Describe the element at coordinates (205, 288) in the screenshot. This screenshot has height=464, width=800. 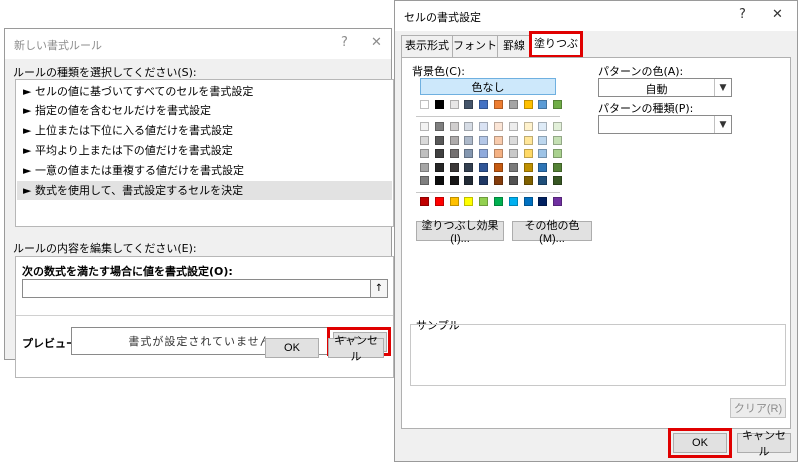
I see `formula-input: ↑` at that location.